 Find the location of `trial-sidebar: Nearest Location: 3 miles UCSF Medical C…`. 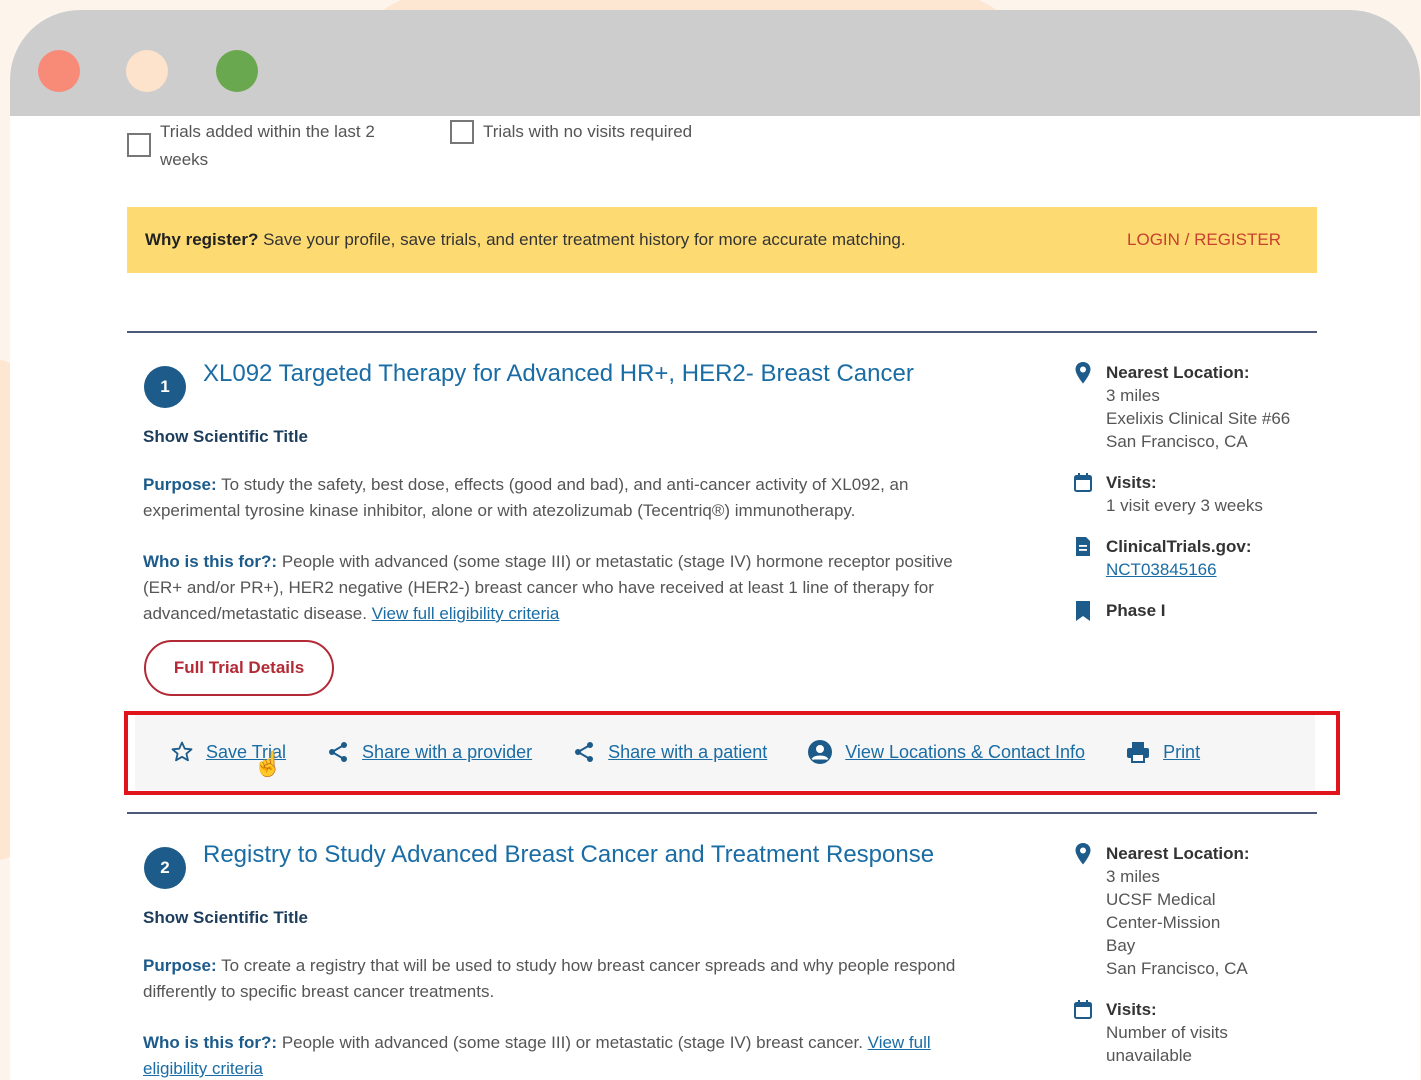

trial-sidebar: Nearest Location: 3 miles UCSF Medical C… is located at coordinates (1162, 961).